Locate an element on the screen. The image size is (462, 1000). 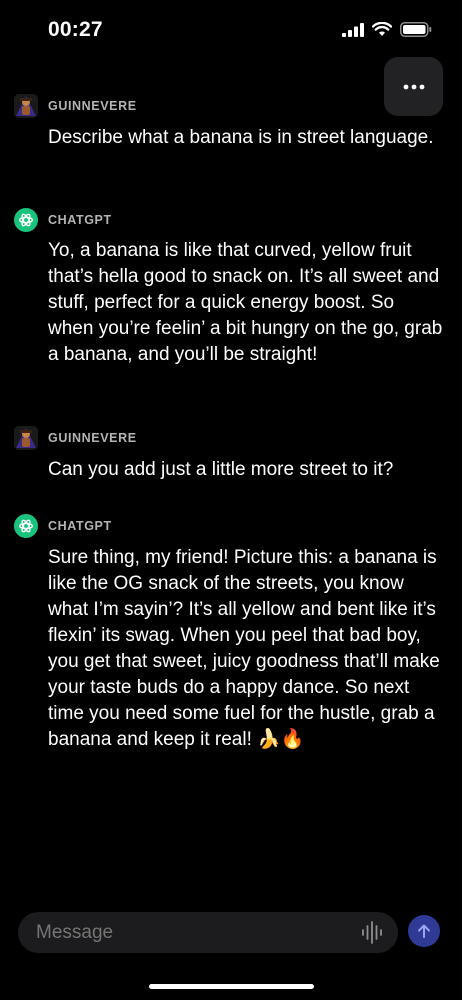
arrow-up-icon is located at coordinates (424, 931).